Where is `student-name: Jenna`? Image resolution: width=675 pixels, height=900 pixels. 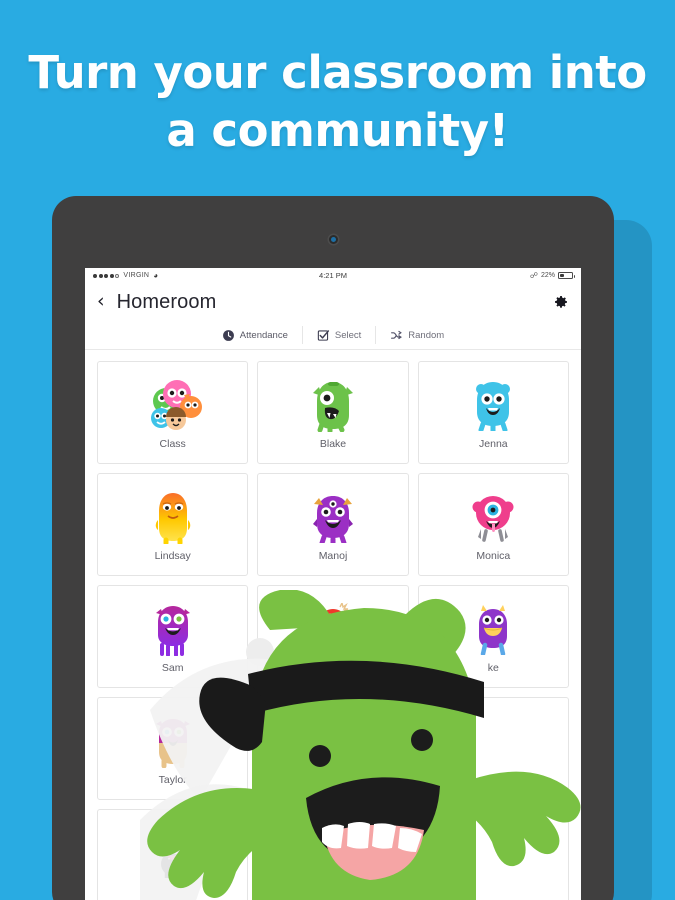
student-name: Jenna is located at coordinates (493, 444).